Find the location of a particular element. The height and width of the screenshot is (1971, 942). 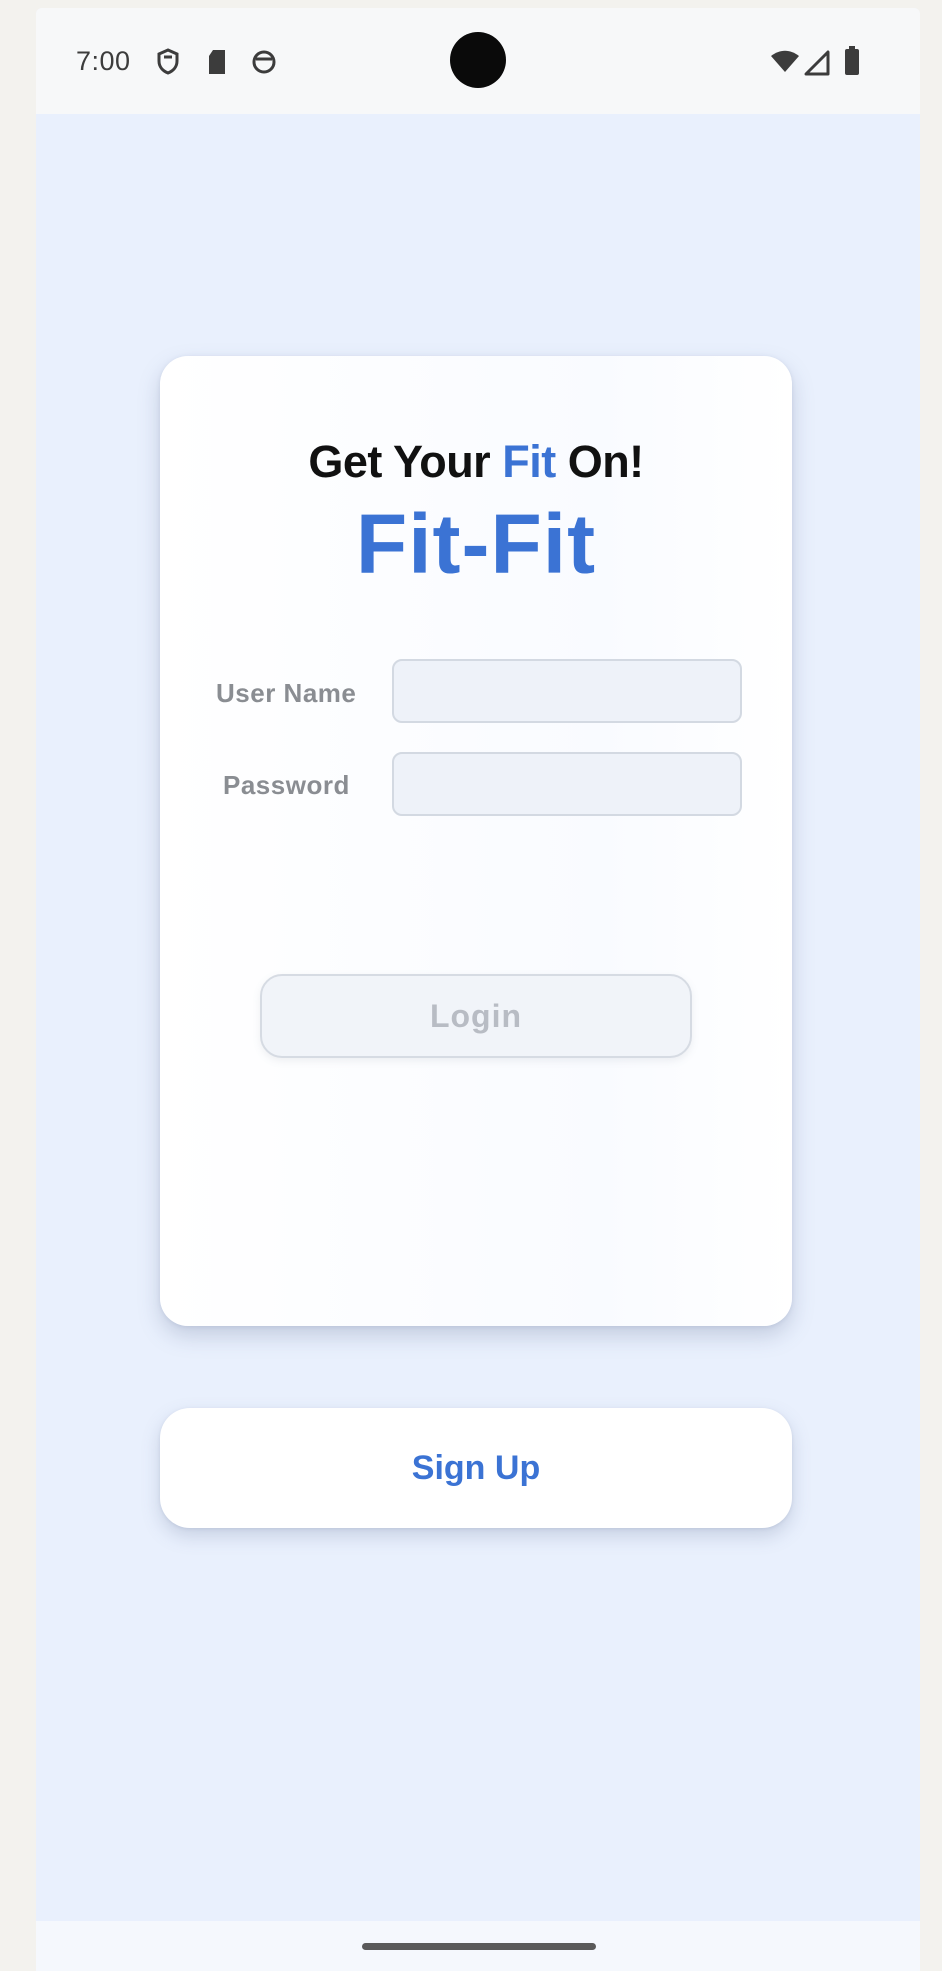

status-time: 7:00 is located at coordinates (103, 61).